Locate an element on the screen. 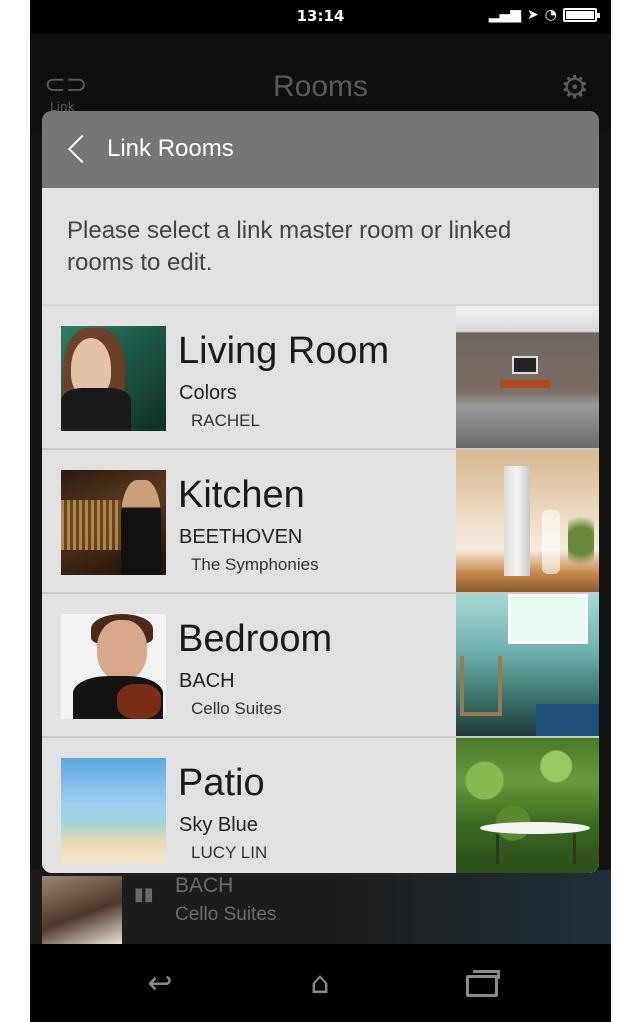 This screenshot has width=640, height=1022. system-nav-bar: ↩ ⌂ is located at coordinates (320, 983).